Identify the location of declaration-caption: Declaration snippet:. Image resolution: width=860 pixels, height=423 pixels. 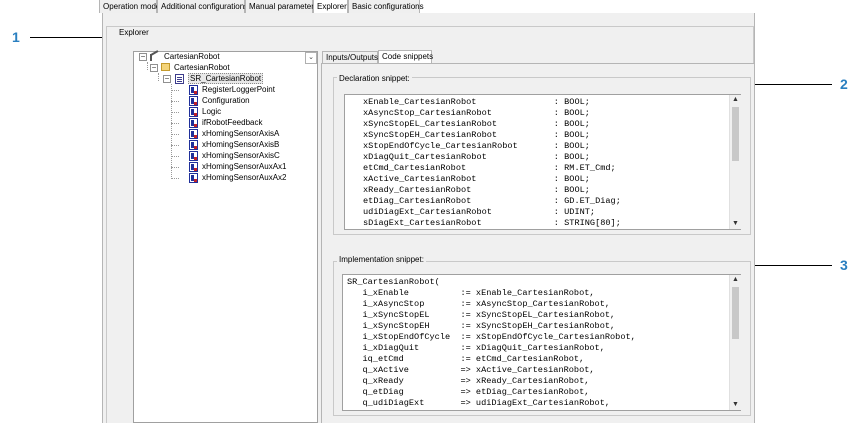
(374, 78).